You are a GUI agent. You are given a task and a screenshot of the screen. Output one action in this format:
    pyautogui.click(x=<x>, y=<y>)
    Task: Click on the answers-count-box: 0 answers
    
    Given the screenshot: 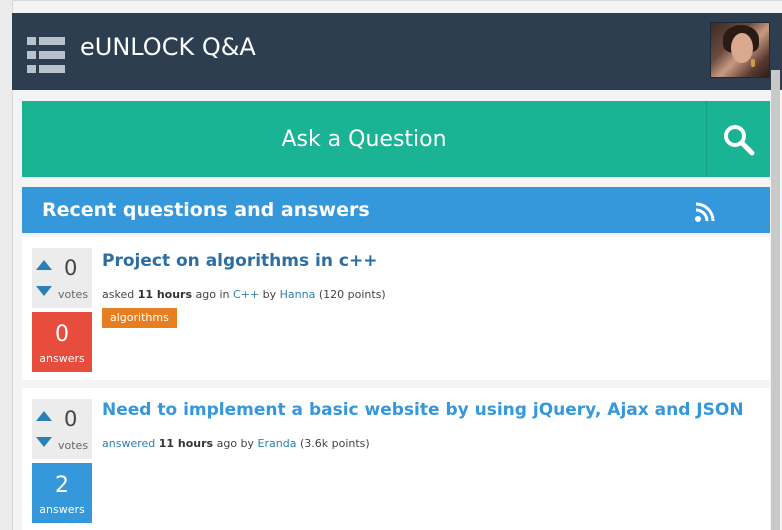 What is the action you would take?
    pyautogui.click(x=62, y=342)
    